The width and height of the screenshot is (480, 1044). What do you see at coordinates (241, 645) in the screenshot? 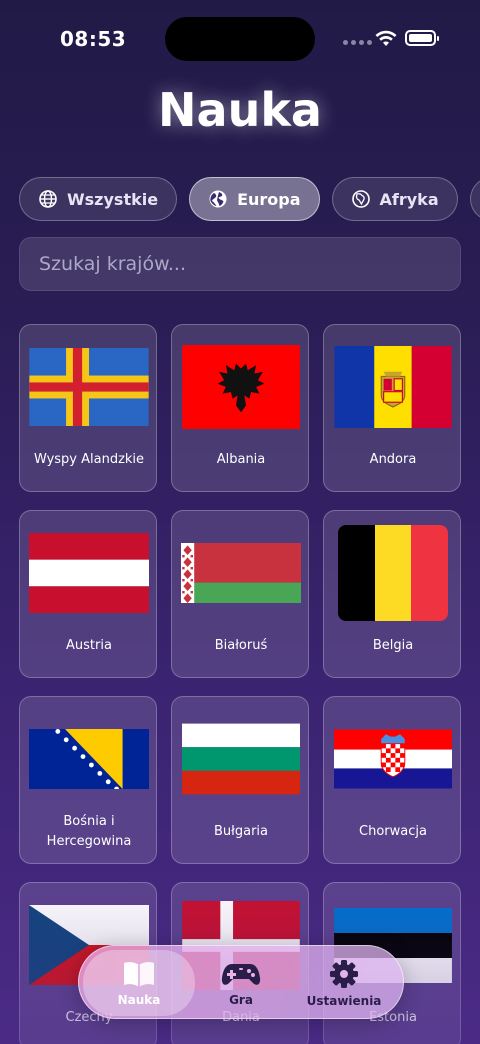
I see `country-name: Białoruś` at bounding box center [241, 645].